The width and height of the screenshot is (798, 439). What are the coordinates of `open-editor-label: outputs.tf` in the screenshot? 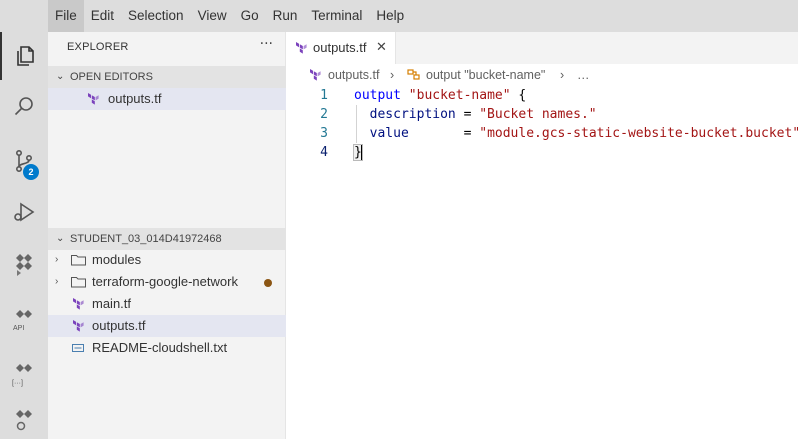 It's located at (135, 98).